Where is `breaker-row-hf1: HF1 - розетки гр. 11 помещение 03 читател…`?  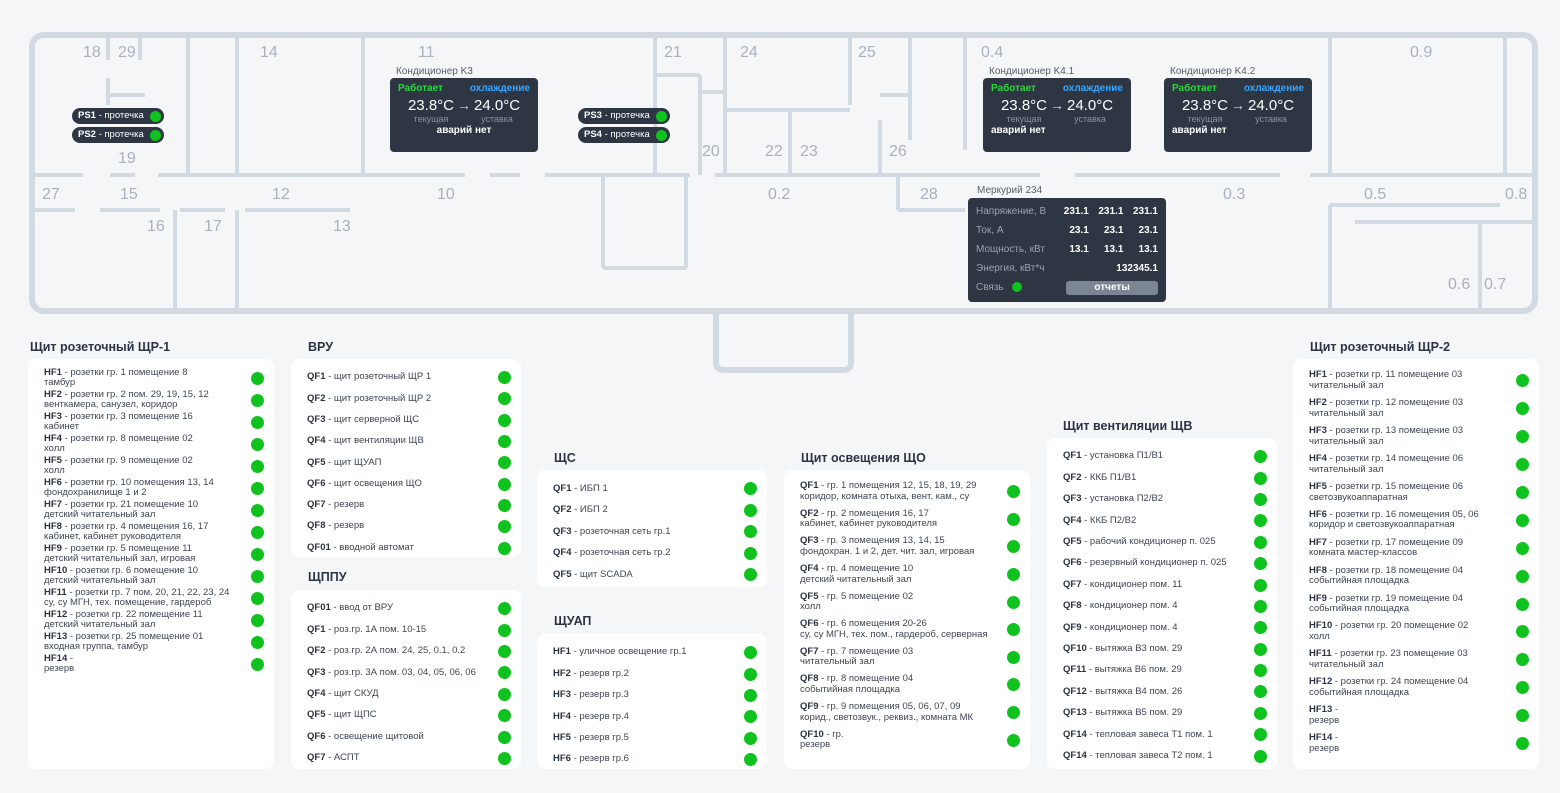
breaker-row-hf1: HF1 - розетки гр. 11 помещение 03 читател… is located at coordinates (1419, 381).